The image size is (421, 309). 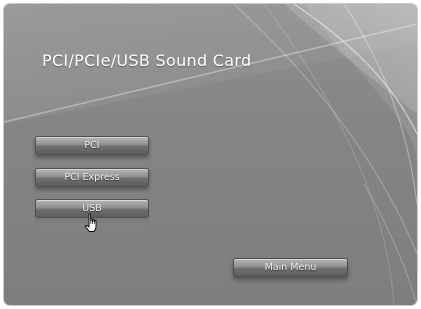 I want to click on pci-express-button-label: PCI Express, so click(x=92, y=177).